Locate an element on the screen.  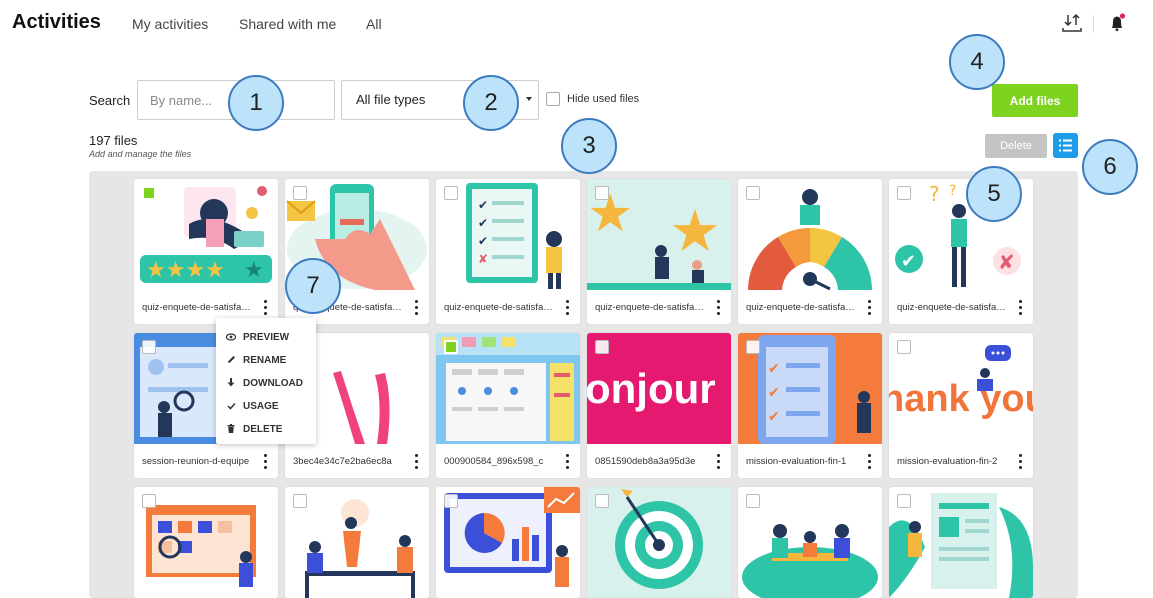
file-thumbnail: ✔ ✔ ✔ is located at coordinates (810, 388).